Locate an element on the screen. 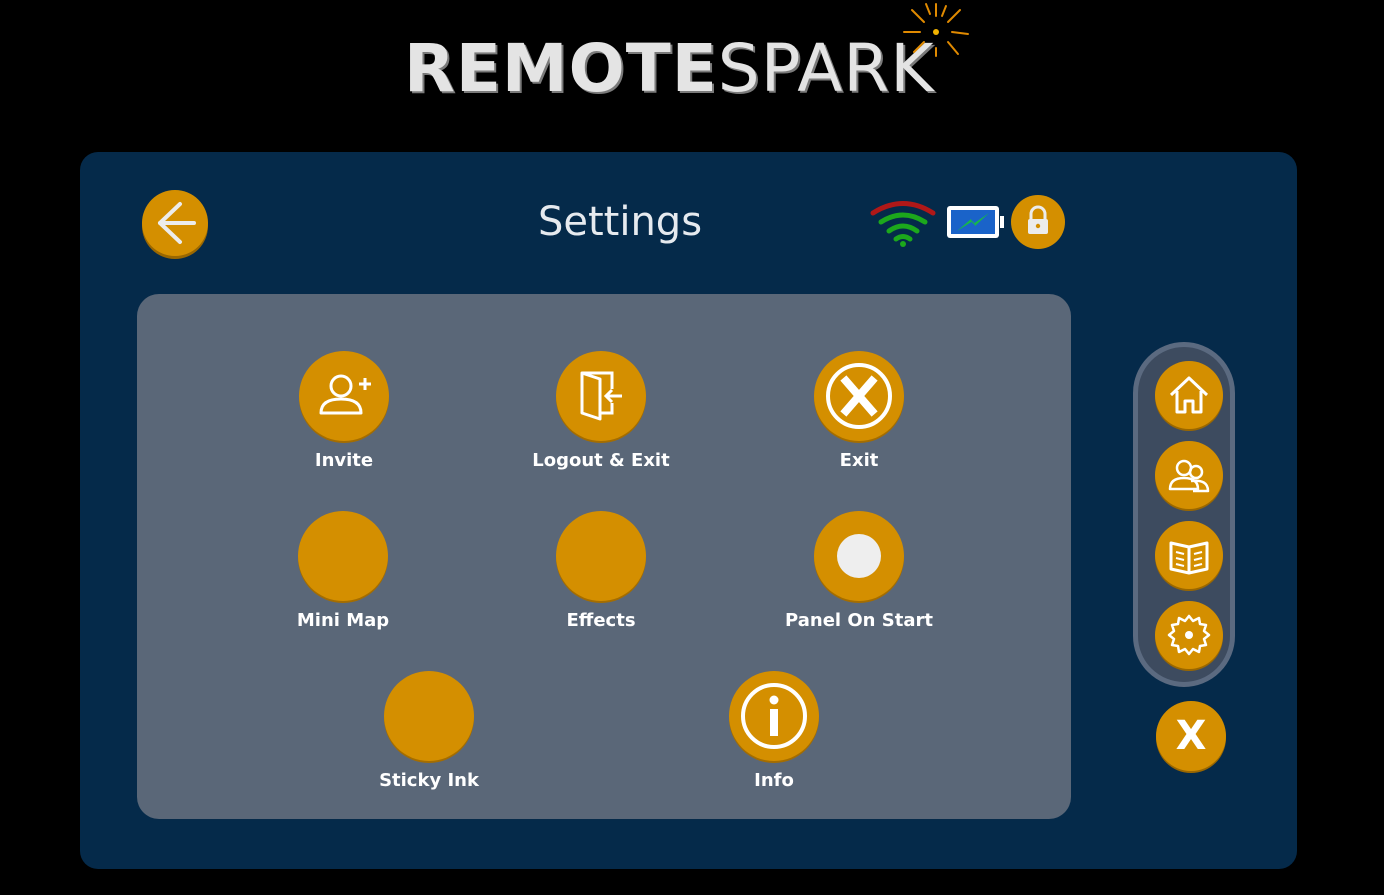  mini-map-label: Mini Map is located at coordinates (343, 620).